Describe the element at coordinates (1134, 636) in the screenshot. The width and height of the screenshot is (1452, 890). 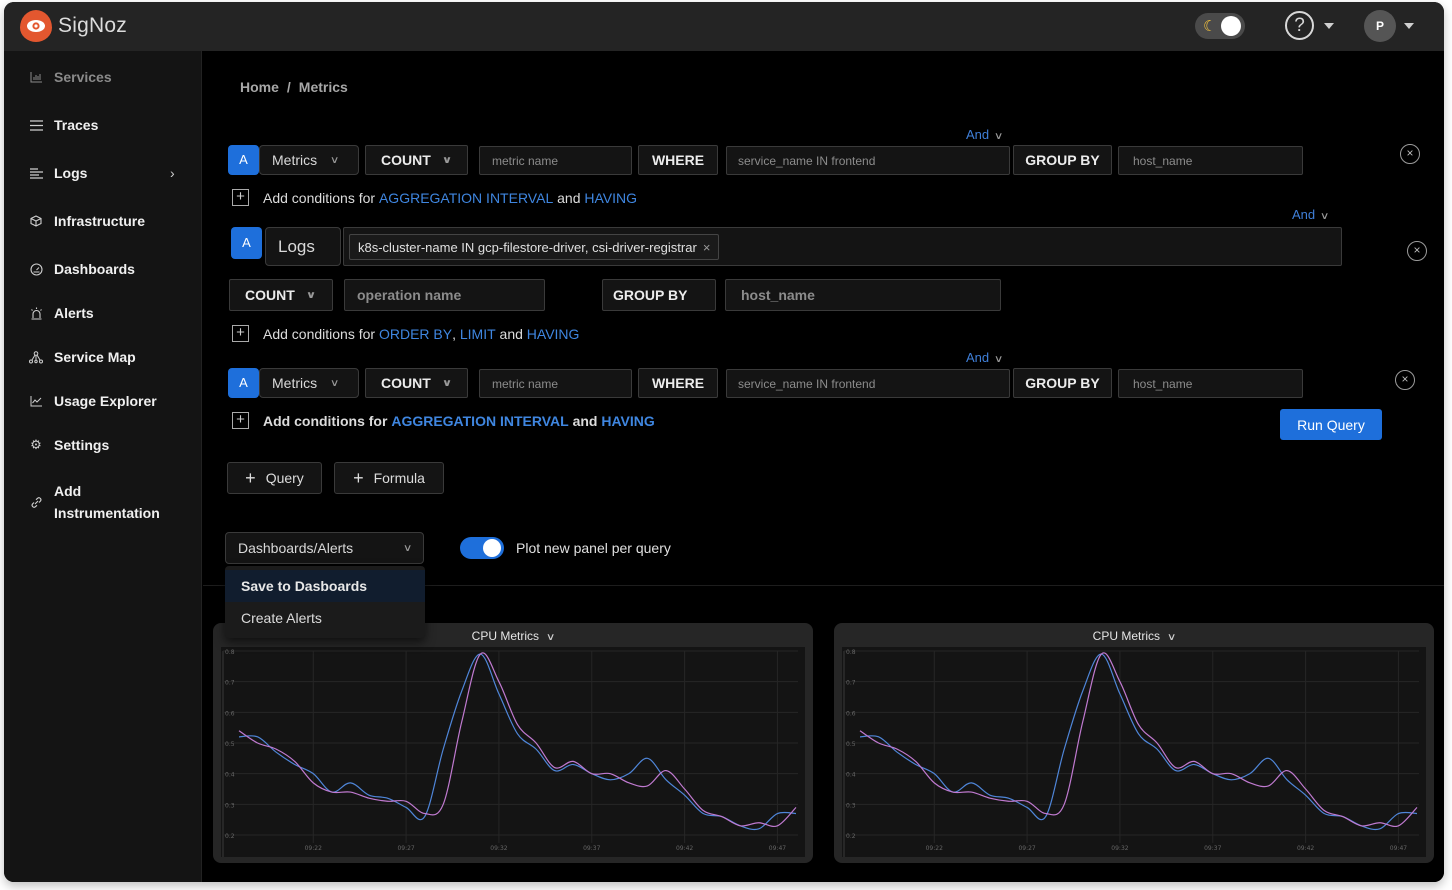
I see `panel-title: CPU Metrics ∨` at that location.